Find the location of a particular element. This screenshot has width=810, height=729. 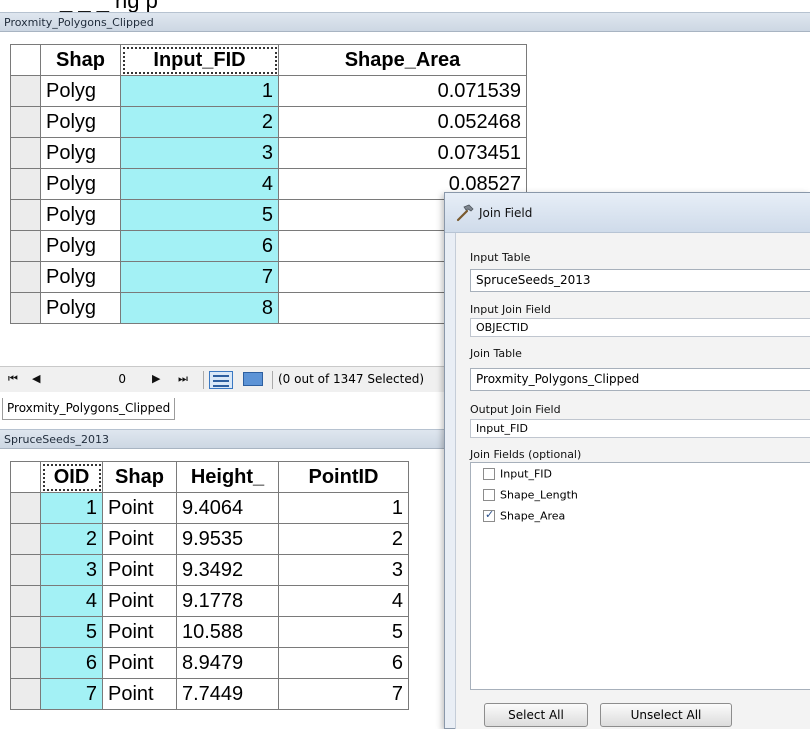

table-row: Polyg 3 0.073451 is located at coordinates (268, 153).